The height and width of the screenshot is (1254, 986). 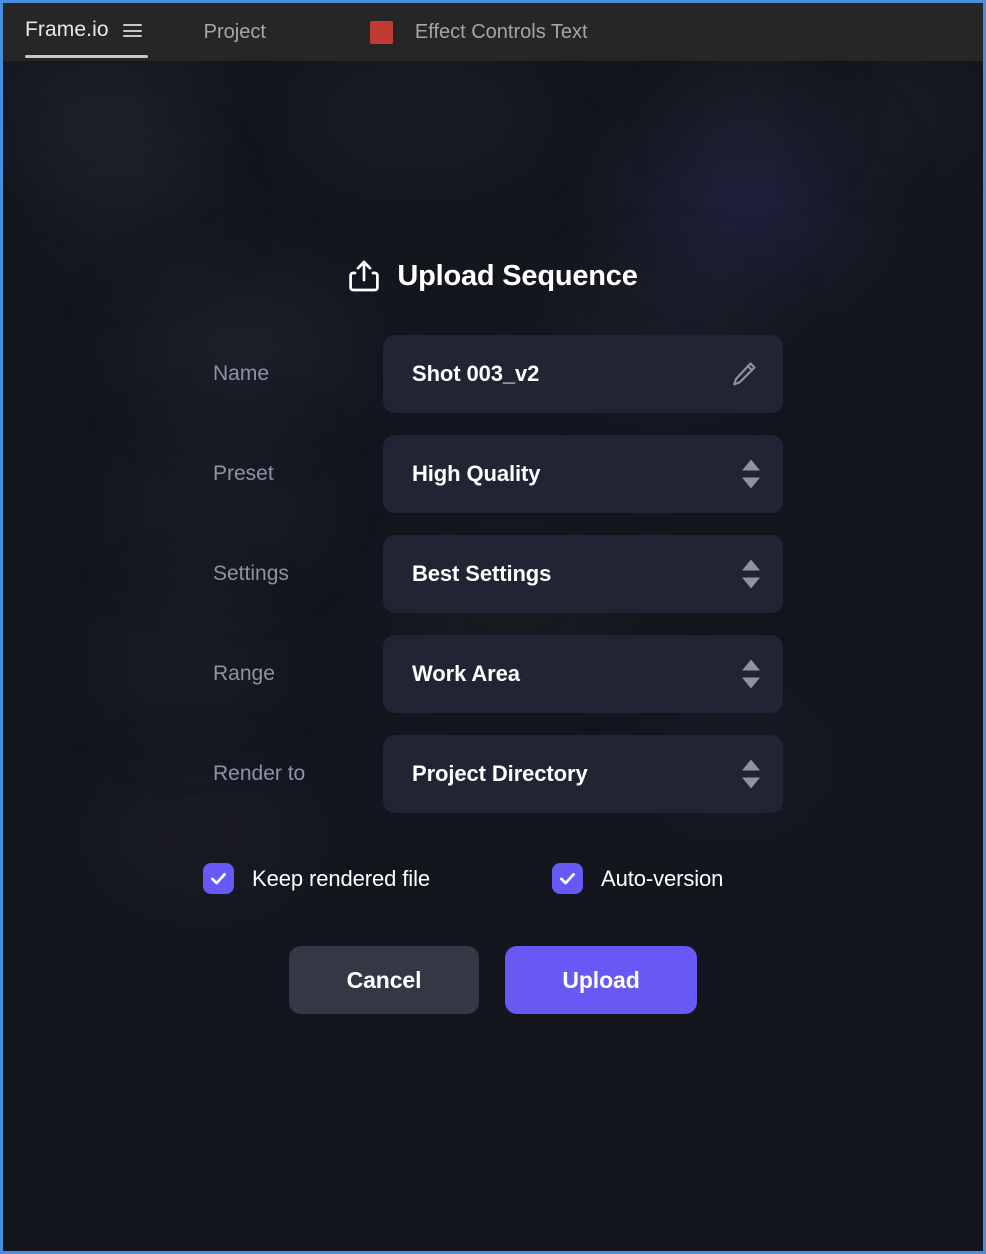 What do you see at coordinates (517, 275) in the screenshot?
I see `dialog-title-text: Upload Sequence` at bounding box center [517, 275].